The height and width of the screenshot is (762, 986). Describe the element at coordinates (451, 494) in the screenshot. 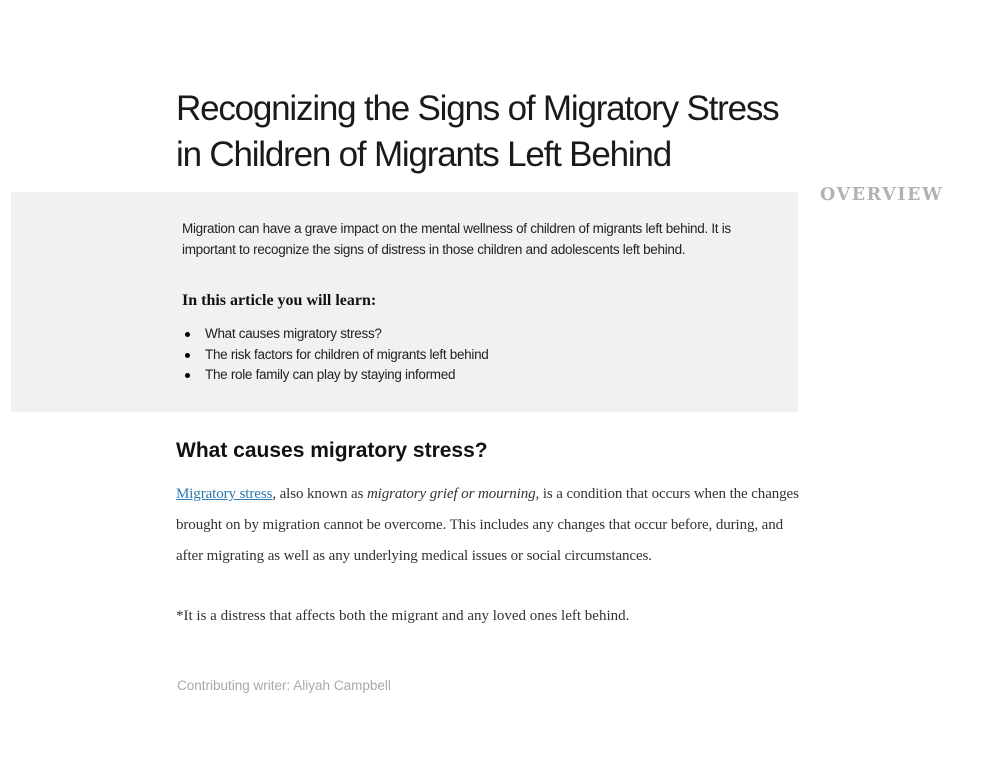

I see `section-body-emphasis: migratory grief or mourning` at that location.